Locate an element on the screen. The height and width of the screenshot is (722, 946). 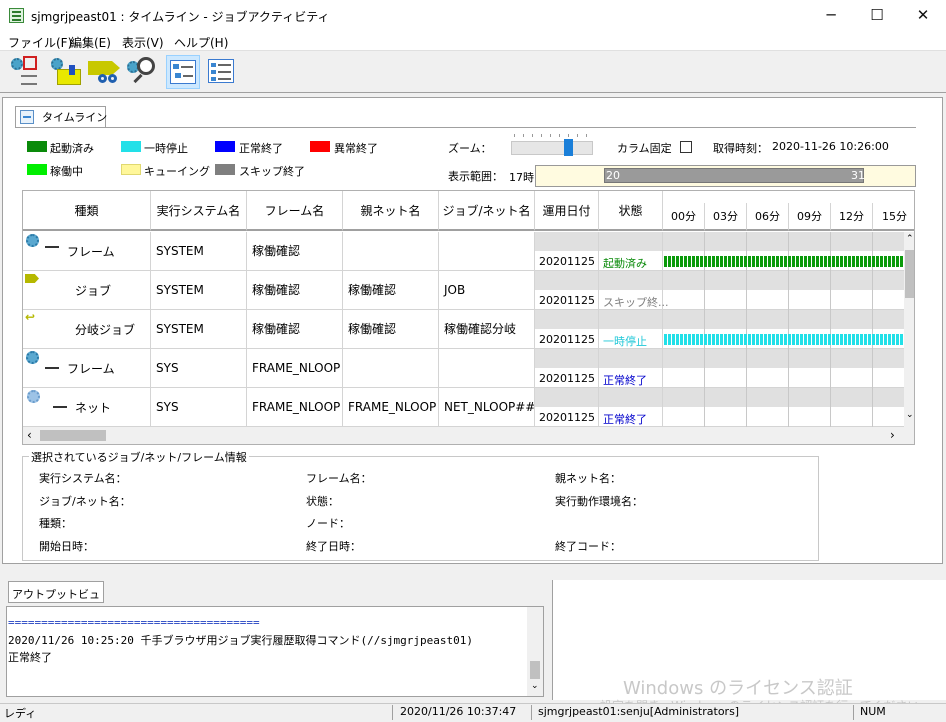
output-scroll-thumb is located at coordinates (535, 670).